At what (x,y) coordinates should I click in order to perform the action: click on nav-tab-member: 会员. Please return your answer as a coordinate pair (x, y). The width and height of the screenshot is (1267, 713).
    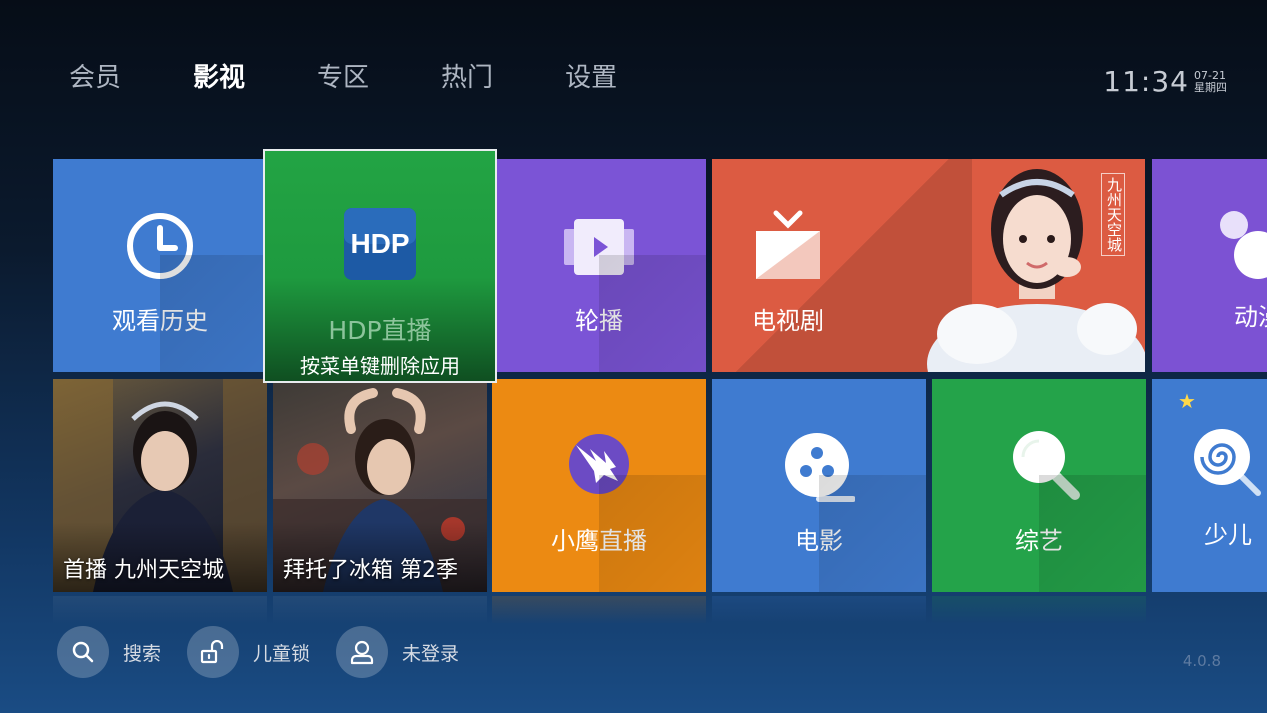
    Looking at the image, I should click on (95, 78).